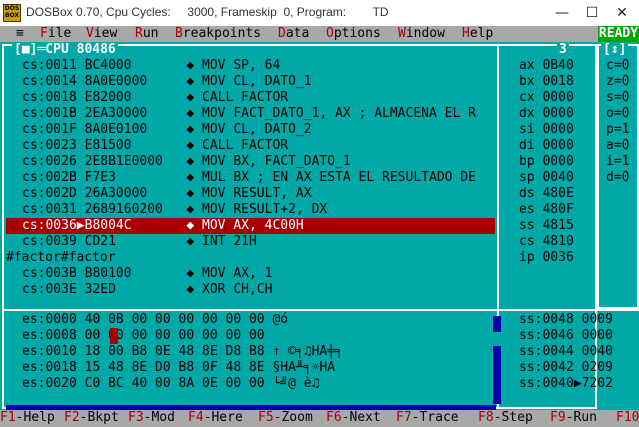  What do you see at coordinates (566, 368) in the screenshot?
I see `stack-row: ss:0042 0209` at bounding box center [566, 368].